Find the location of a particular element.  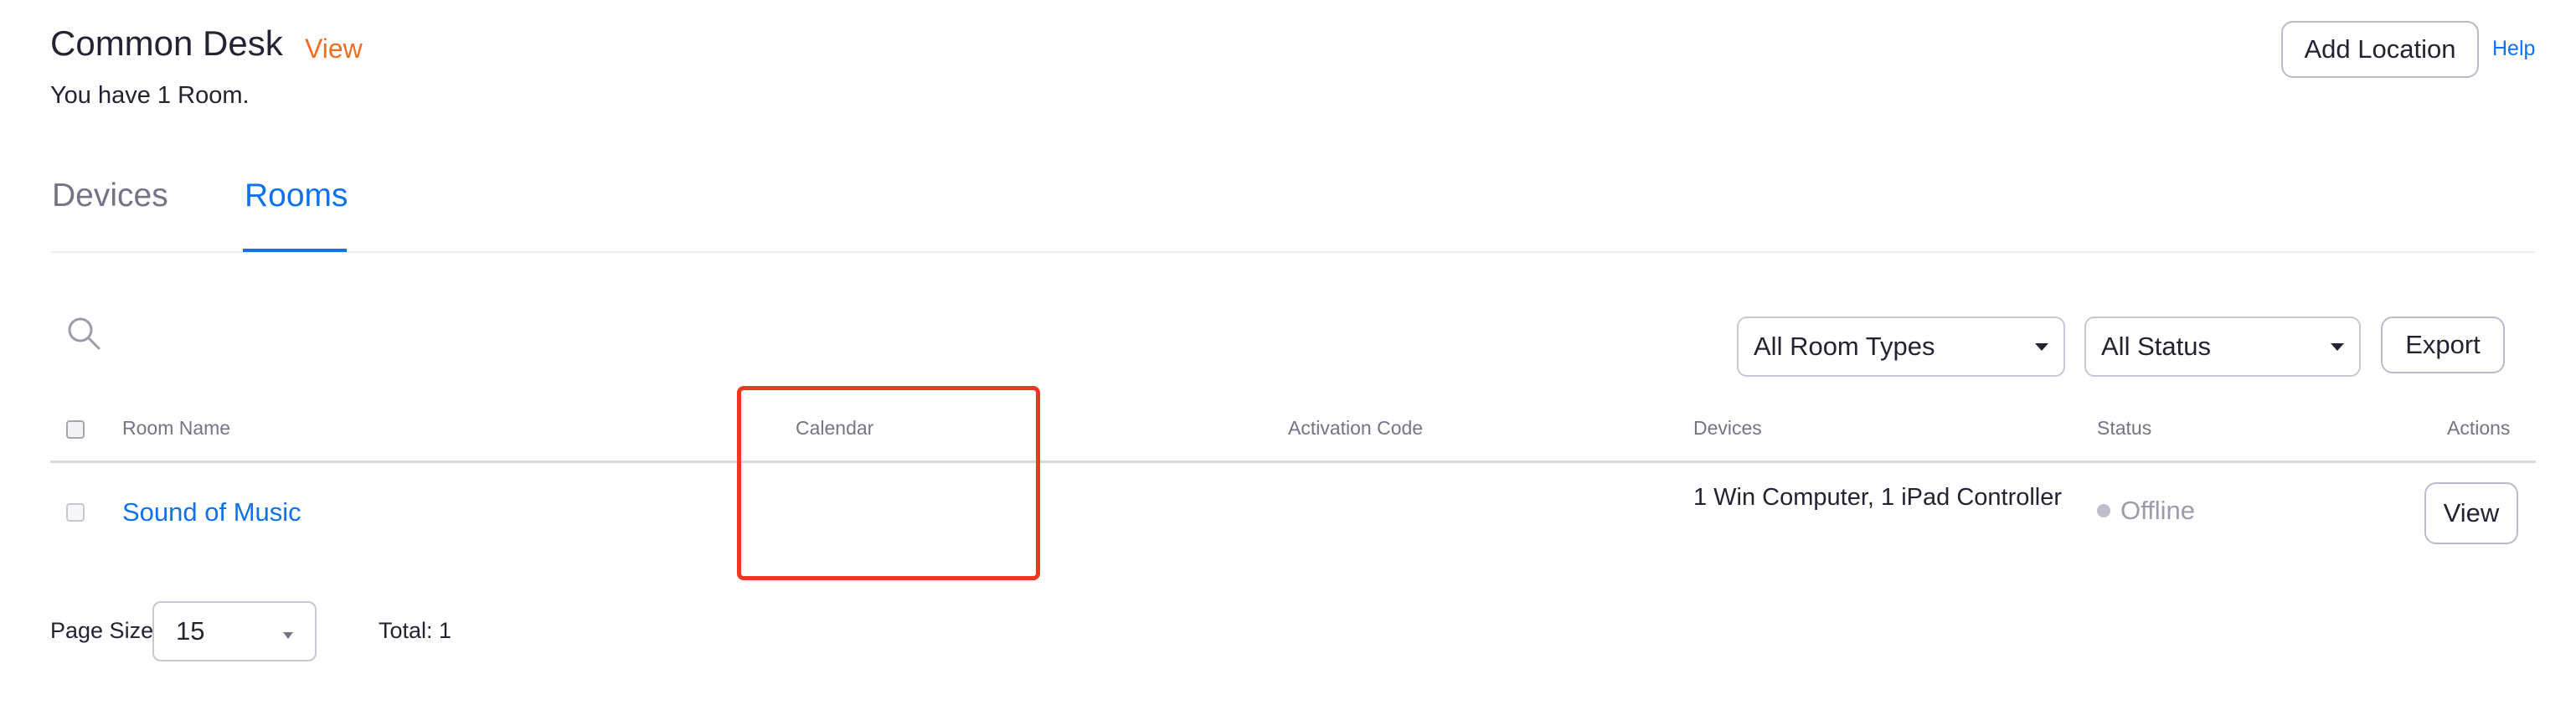

column-header-activation-code: Activation Code is located at coordinates (1356, 428).